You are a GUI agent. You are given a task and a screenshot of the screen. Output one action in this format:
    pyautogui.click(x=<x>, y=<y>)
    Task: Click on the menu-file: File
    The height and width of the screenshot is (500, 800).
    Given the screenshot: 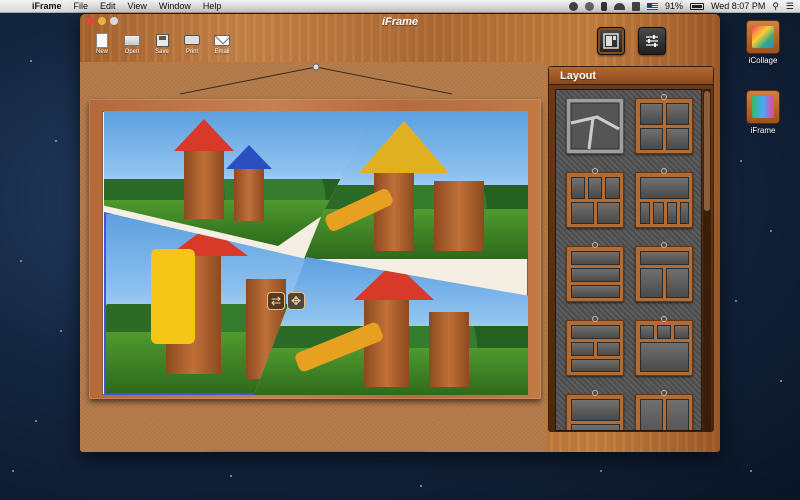 What is the action you would take?
    pyautogui.click(x=81, y=6)
    